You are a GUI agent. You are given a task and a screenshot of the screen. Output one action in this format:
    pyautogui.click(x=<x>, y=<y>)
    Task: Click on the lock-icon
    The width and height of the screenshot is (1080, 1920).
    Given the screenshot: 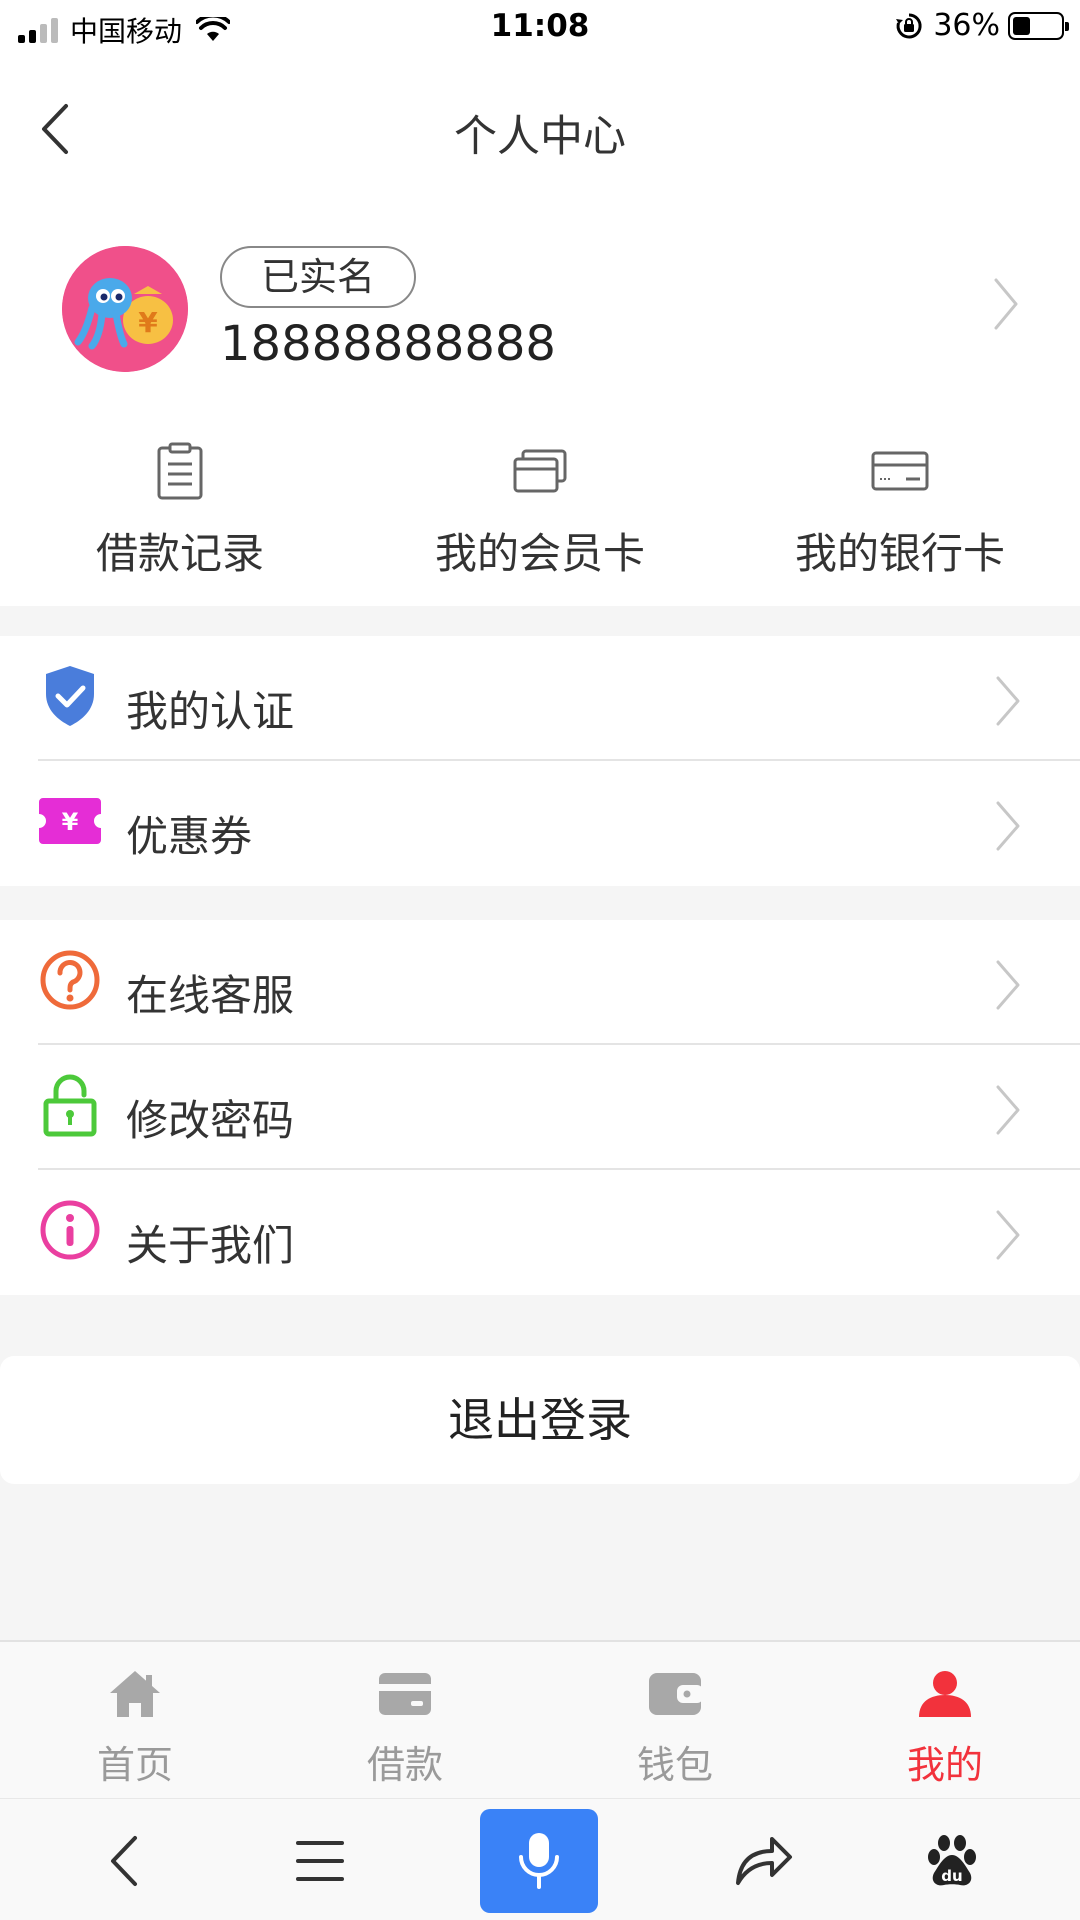 What is the action you would take?
    pyautogui.click(x=70, y=1105)
    